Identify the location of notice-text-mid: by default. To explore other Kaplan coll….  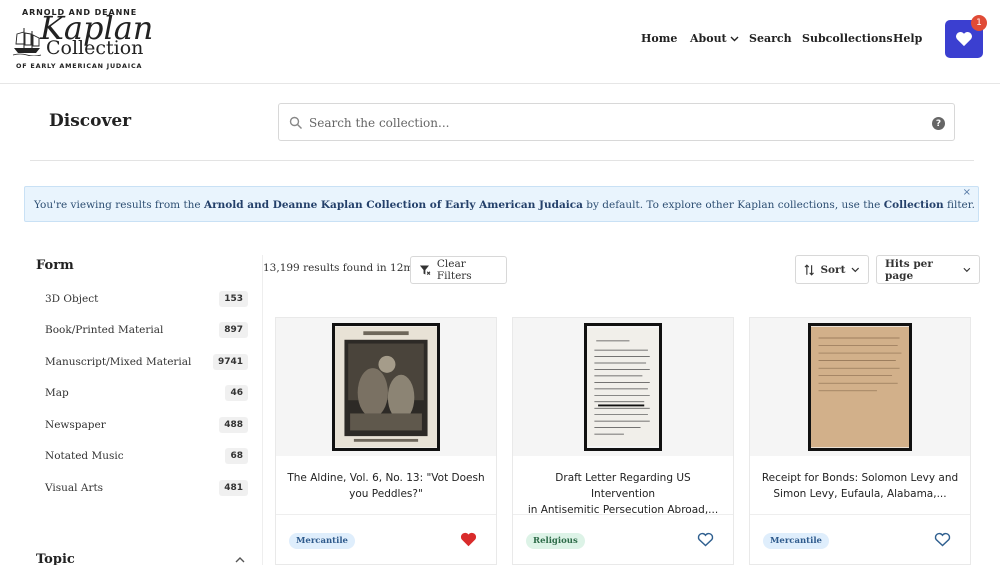
(733, 205).